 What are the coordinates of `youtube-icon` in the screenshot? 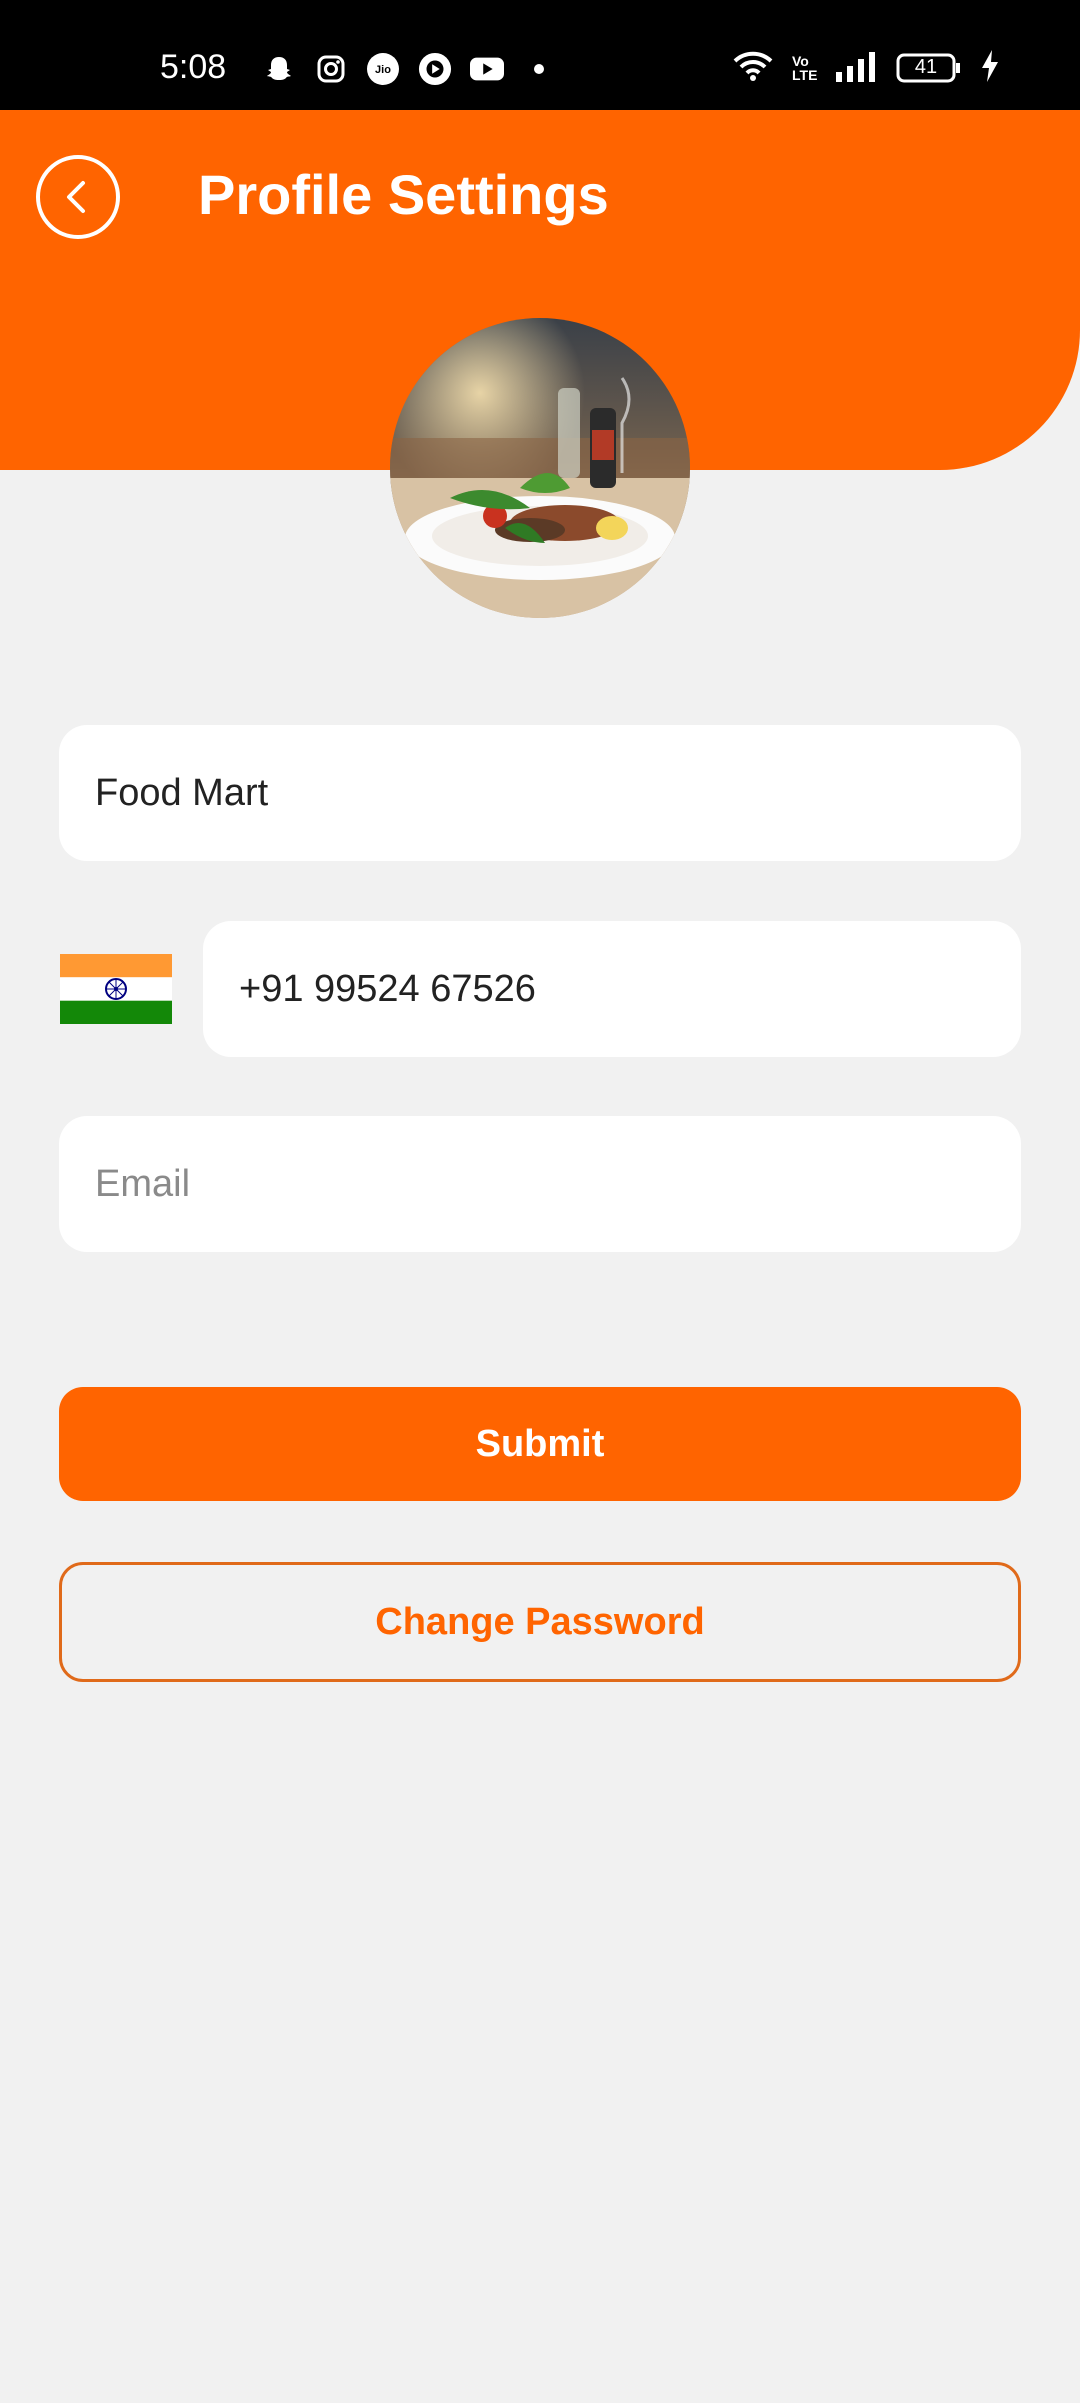 It's located at (487, 69).